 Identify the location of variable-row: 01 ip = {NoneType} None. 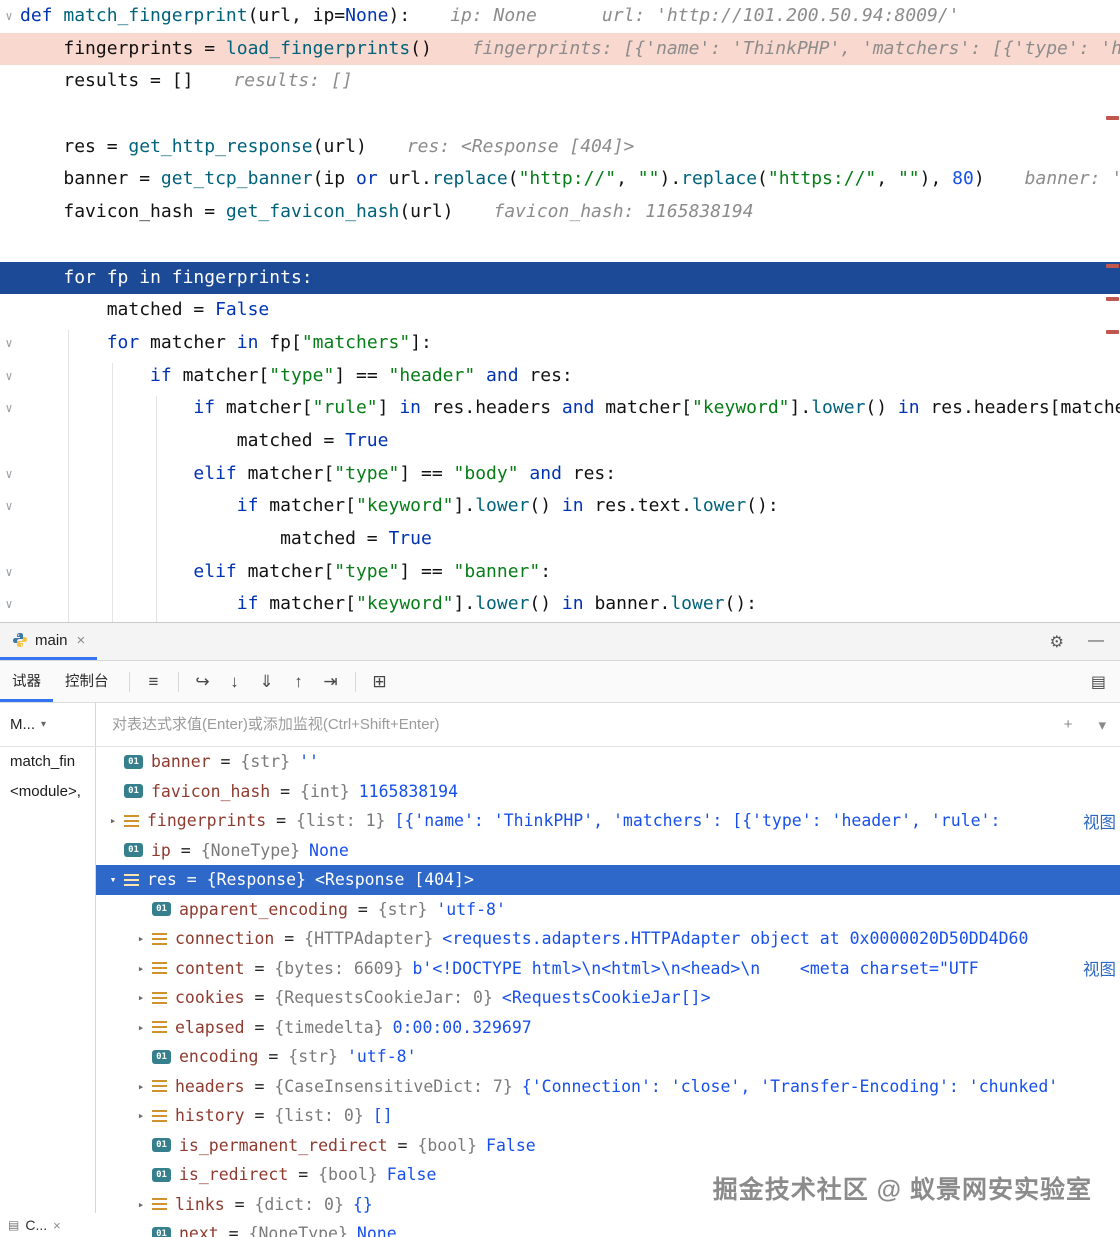
(608, 851).